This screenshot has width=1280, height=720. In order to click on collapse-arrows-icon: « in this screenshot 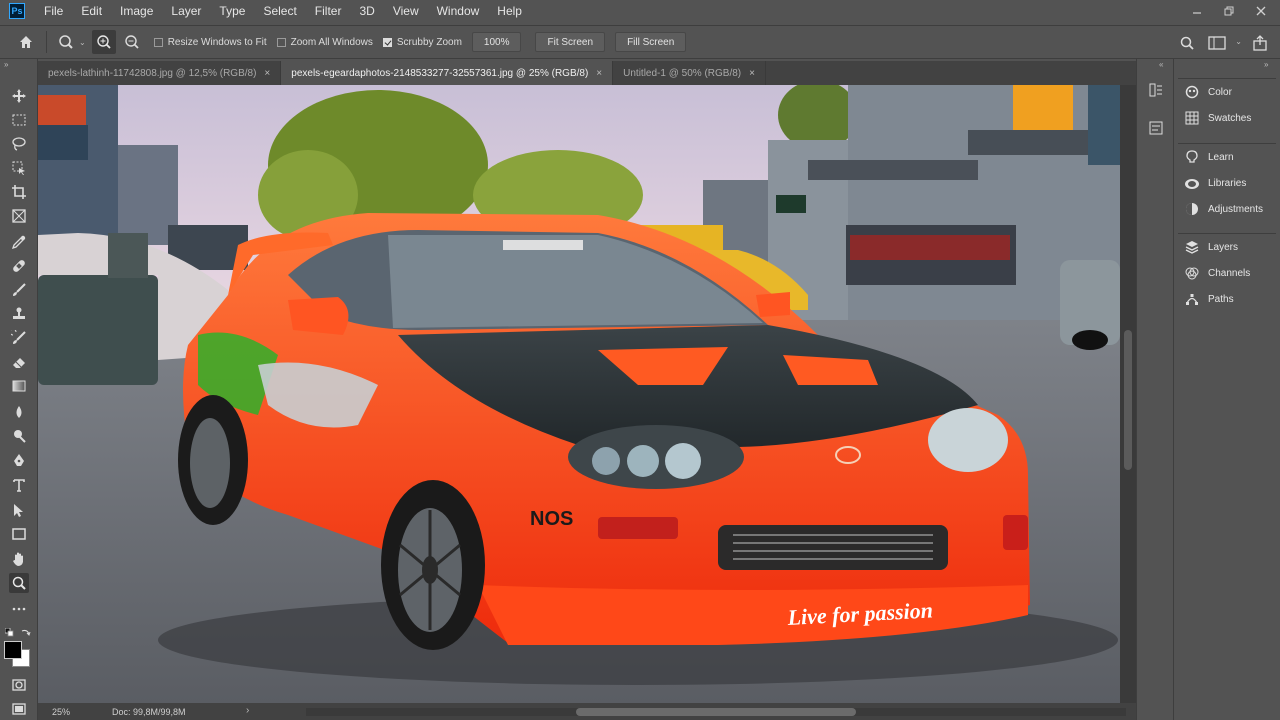, I will do `click(1161, 64)`.